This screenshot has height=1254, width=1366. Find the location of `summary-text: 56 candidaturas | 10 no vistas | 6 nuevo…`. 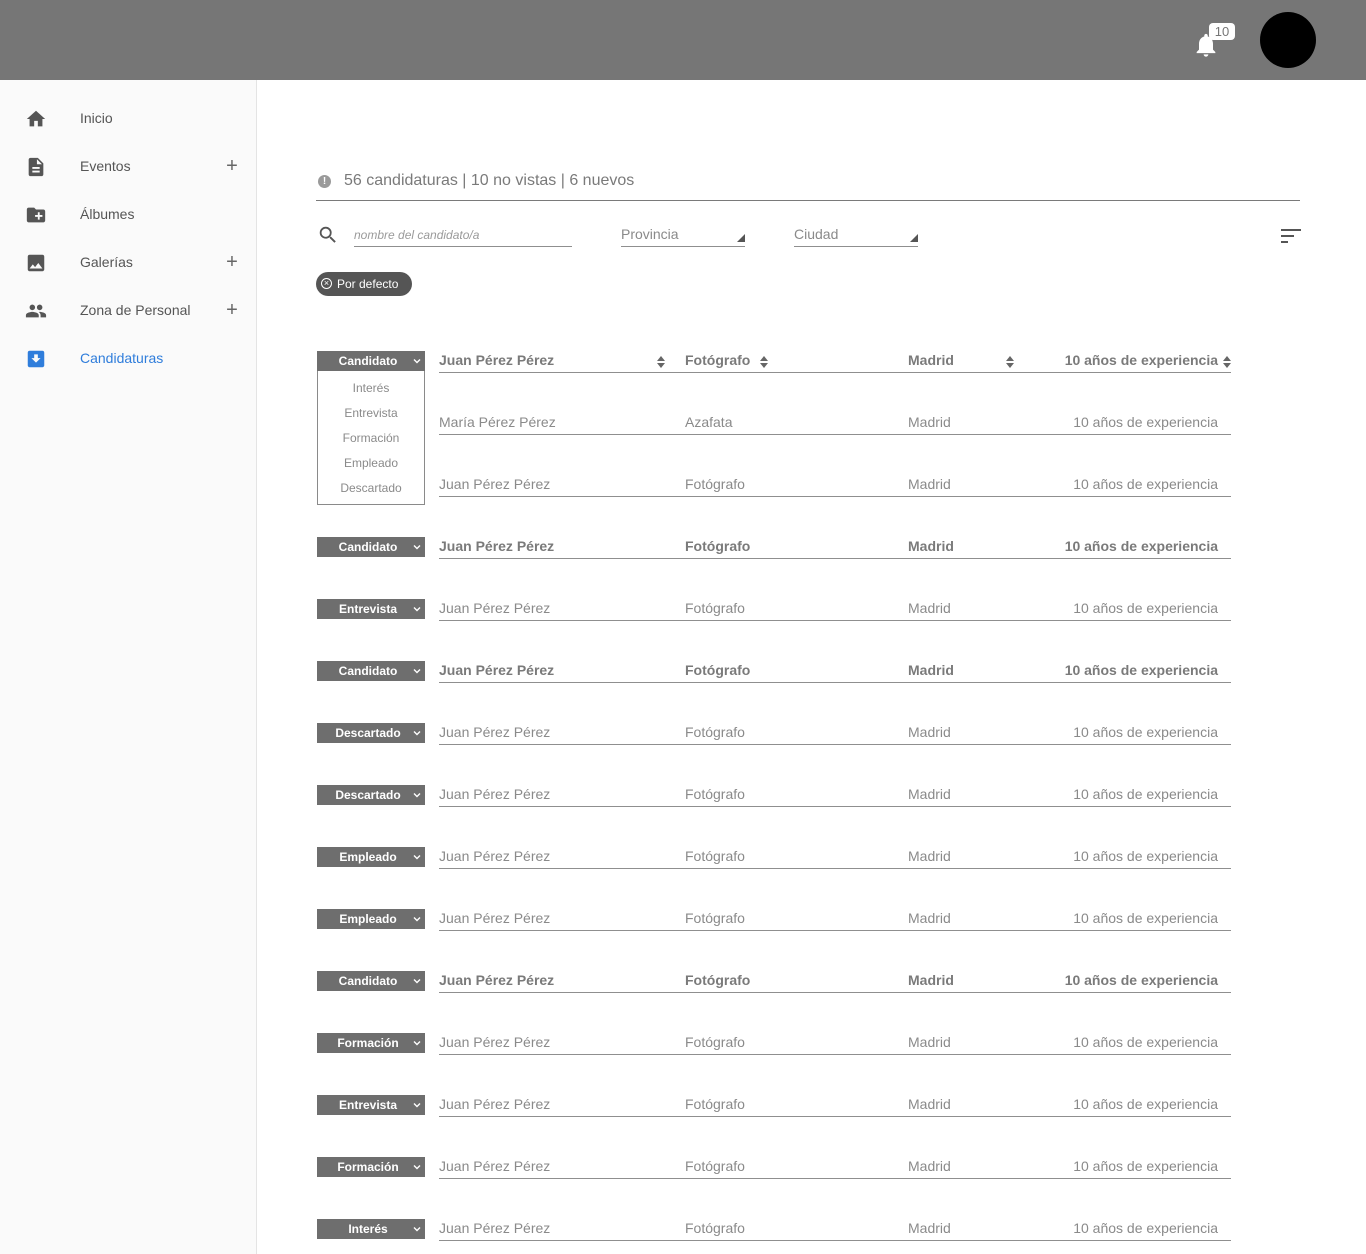

summary-text: 56 candidaturas | 10 no vistas | 6 nuevo… is located at coordinates (489, 180).